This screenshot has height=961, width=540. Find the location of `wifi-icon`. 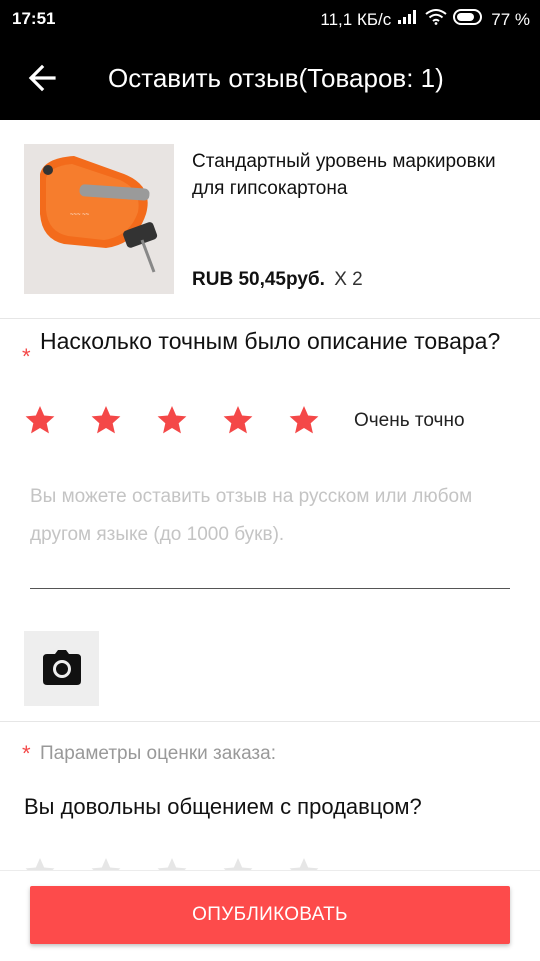

wifi-icon is located at coordinates (436, 19).